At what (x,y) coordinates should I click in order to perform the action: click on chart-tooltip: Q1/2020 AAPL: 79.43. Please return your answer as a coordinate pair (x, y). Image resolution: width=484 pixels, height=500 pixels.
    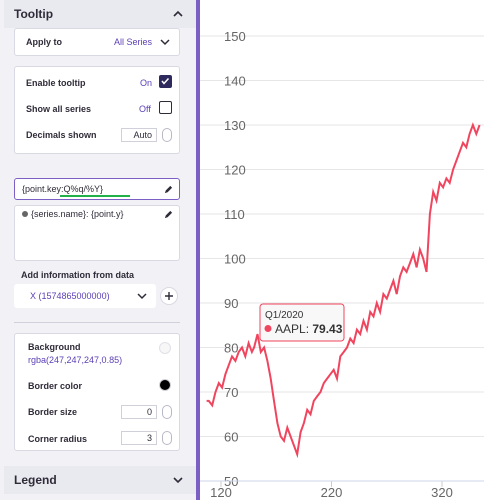
    Looking at the image, I should click on (302, 322).